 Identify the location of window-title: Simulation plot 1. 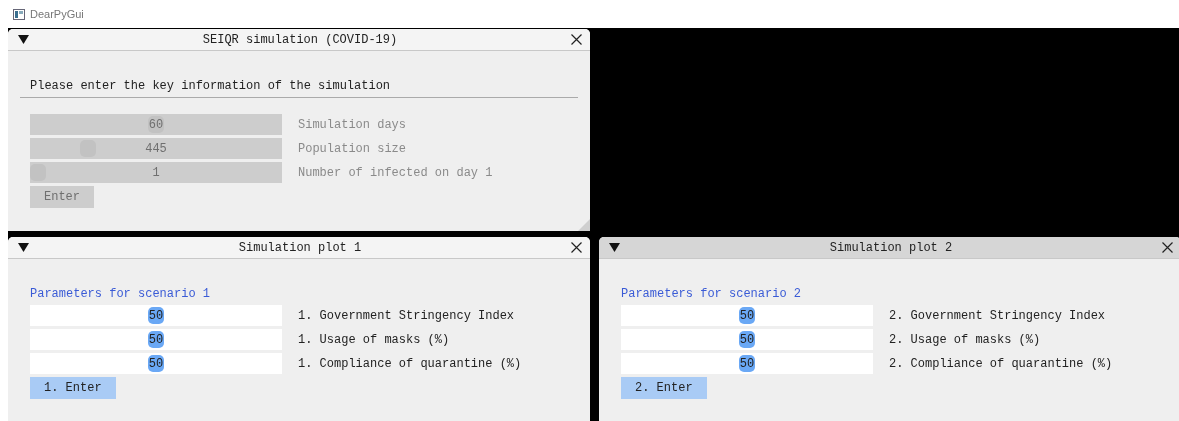
(300, 248).